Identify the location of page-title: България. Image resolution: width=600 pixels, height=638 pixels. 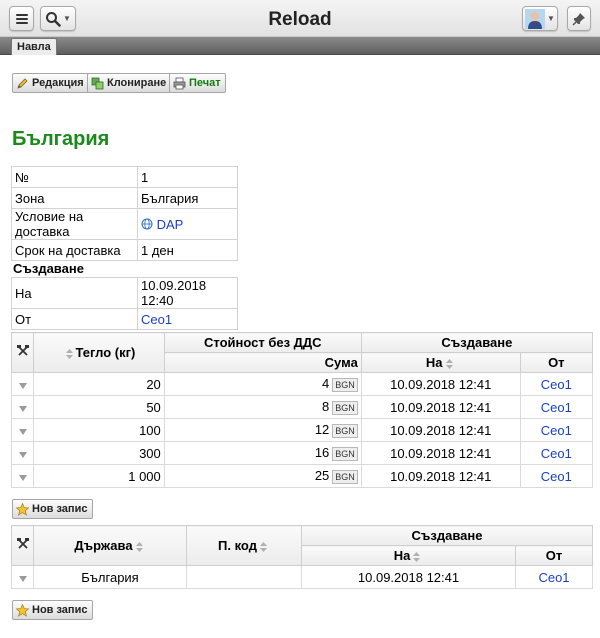
(61, 139).